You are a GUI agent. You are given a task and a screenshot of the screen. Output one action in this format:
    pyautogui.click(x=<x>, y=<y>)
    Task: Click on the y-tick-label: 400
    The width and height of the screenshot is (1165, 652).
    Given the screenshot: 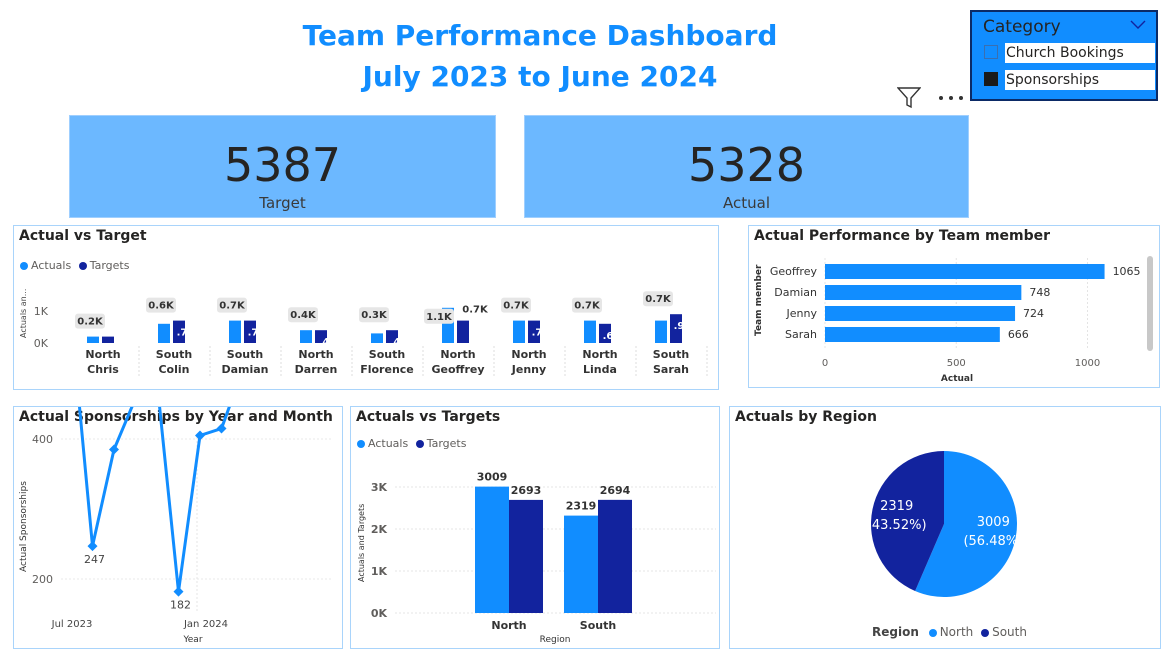 What is the action you would take?
    pyautogui.click(x=42, y=439)
    